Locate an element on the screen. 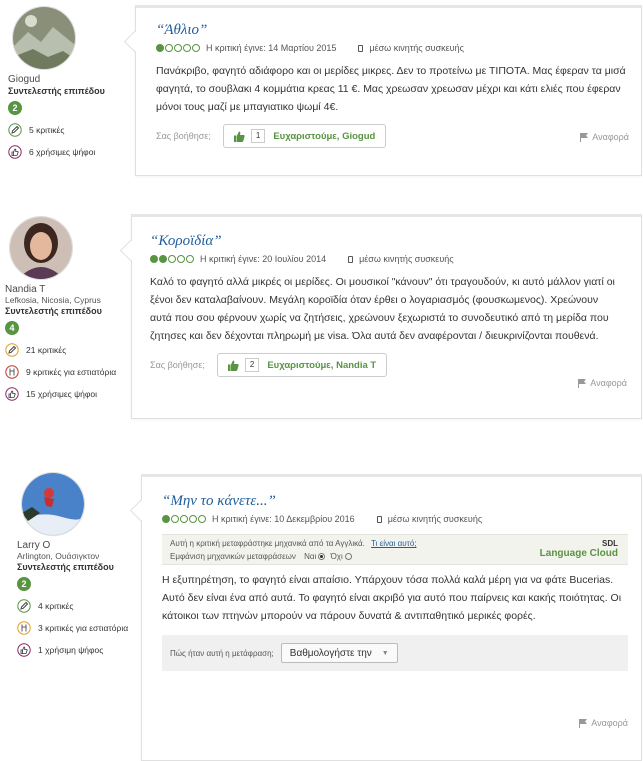 This screenshot has height=761, width=643. helpful-row: Σας βοήθησε; 2 Ευχαριστούμε, Nandia T is located at coordinates (386, 365).